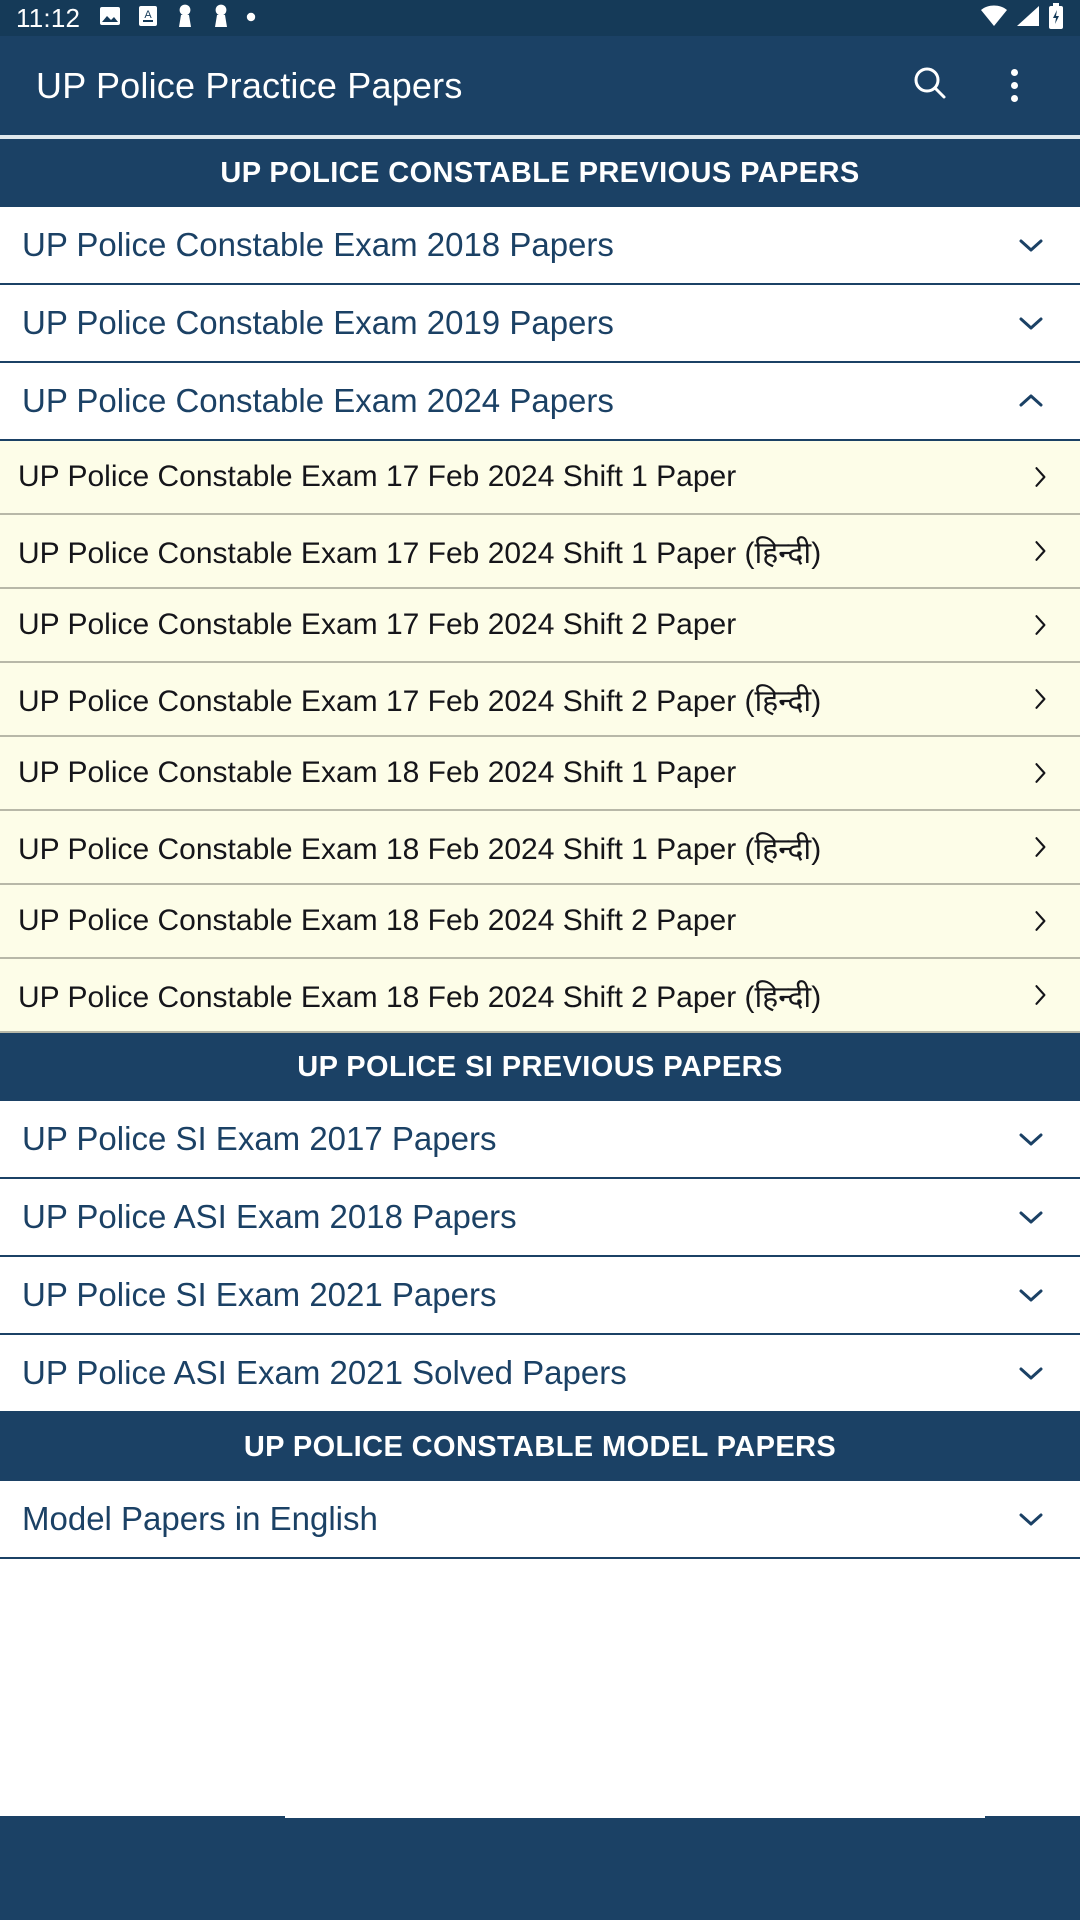 This screenshot has height=1920, width=1080. I want to click on list-item: UP Police Constable Exam 2018 Papers, so click(540, 246).